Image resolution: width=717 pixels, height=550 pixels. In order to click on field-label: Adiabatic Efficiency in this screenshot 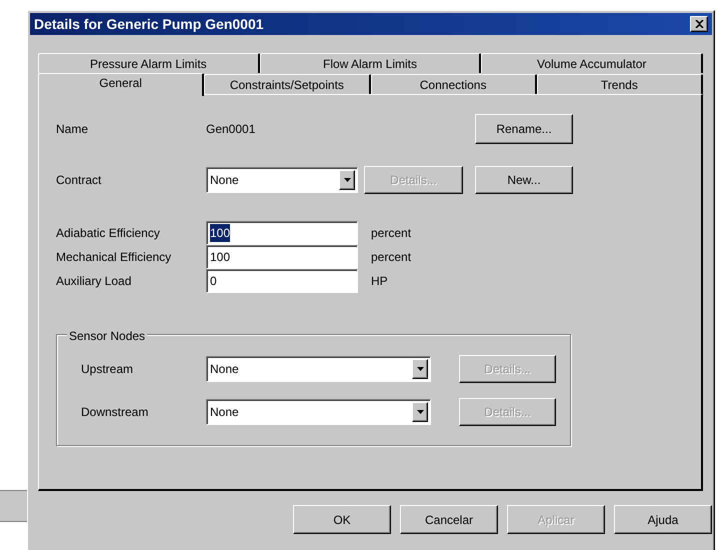, I will do `click(108, 233)`.